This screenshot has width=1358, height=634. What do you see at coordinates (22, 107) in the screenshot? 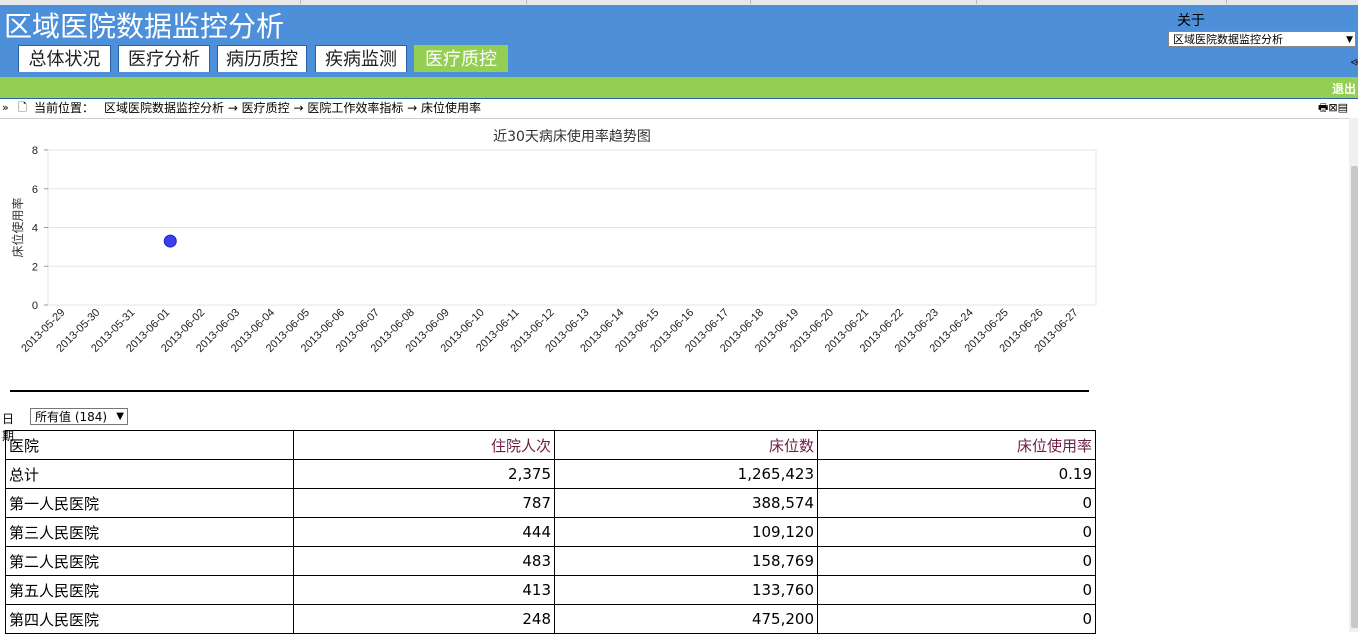
I see `page-icon: 🗋` at bounding box center [22, 107].